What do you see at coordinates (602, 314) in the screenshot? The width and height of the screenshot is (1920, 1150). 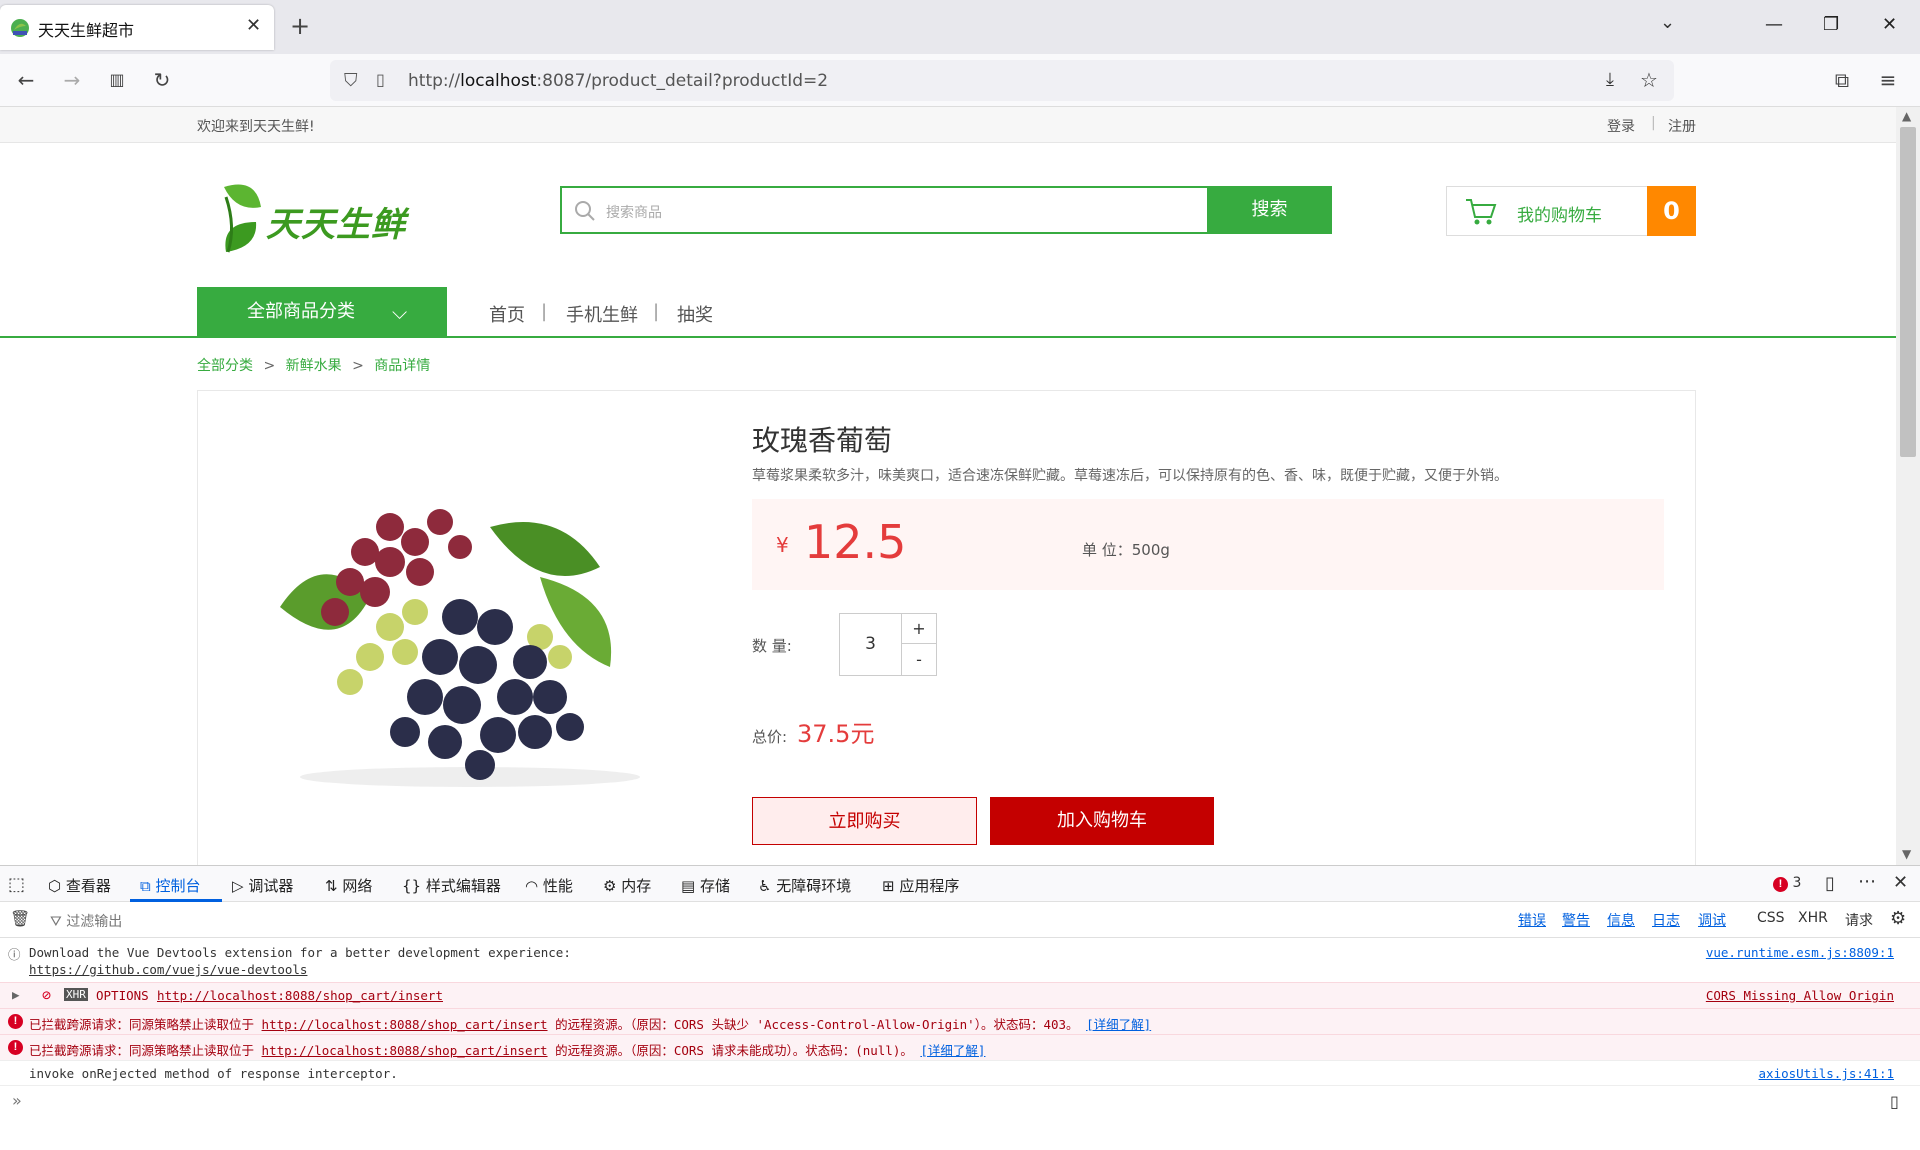 I see `nav-mobile-fresh: 手机生鲜` at bounding box center [602, 314].